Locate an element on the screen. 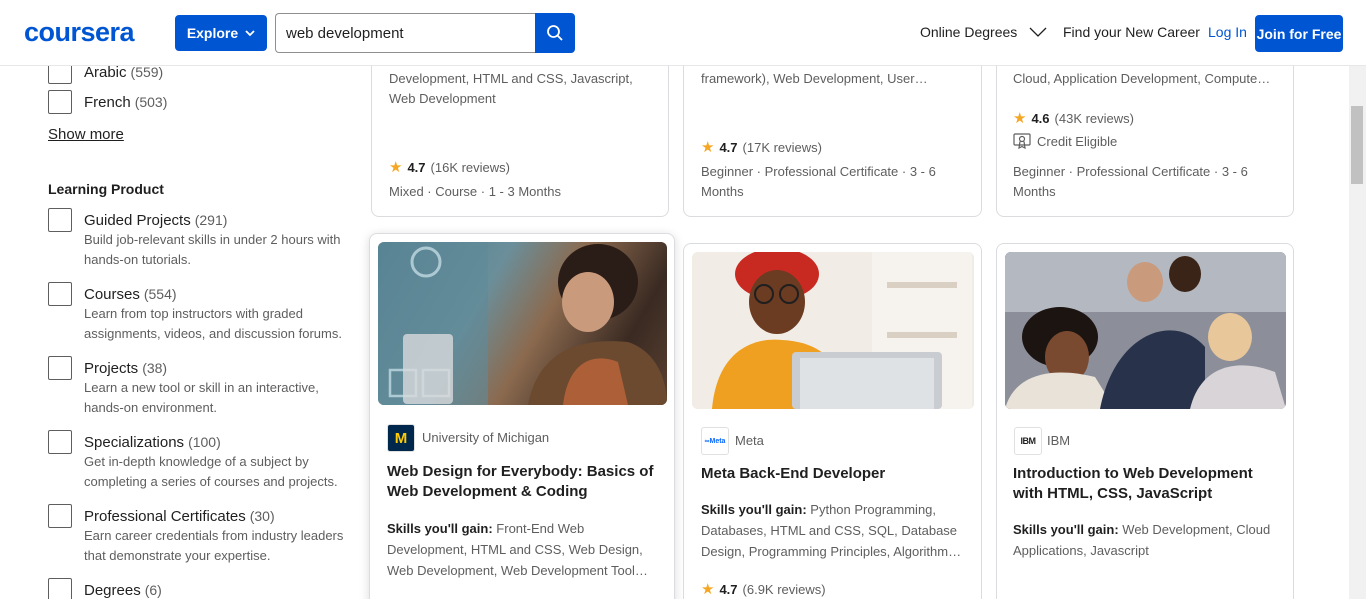 Image resolution: width=1366 pixels, height=599 pixels. page-scrollbar is located at coordinates (1357, 332).